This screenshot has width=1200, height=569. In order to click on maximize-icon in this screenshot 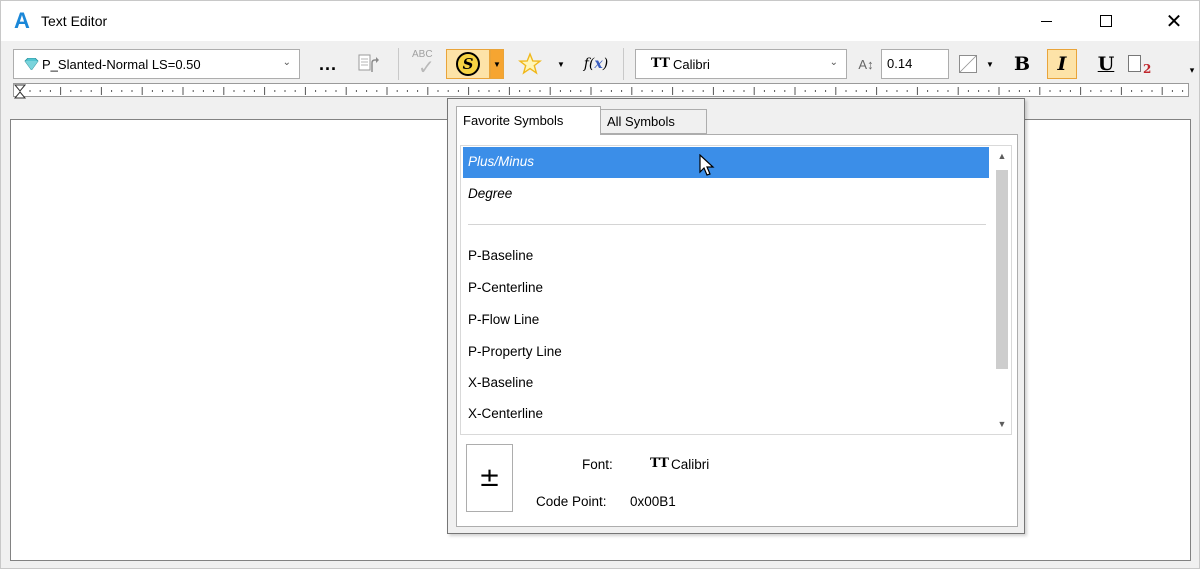, I will do `click(1106, 21)`.